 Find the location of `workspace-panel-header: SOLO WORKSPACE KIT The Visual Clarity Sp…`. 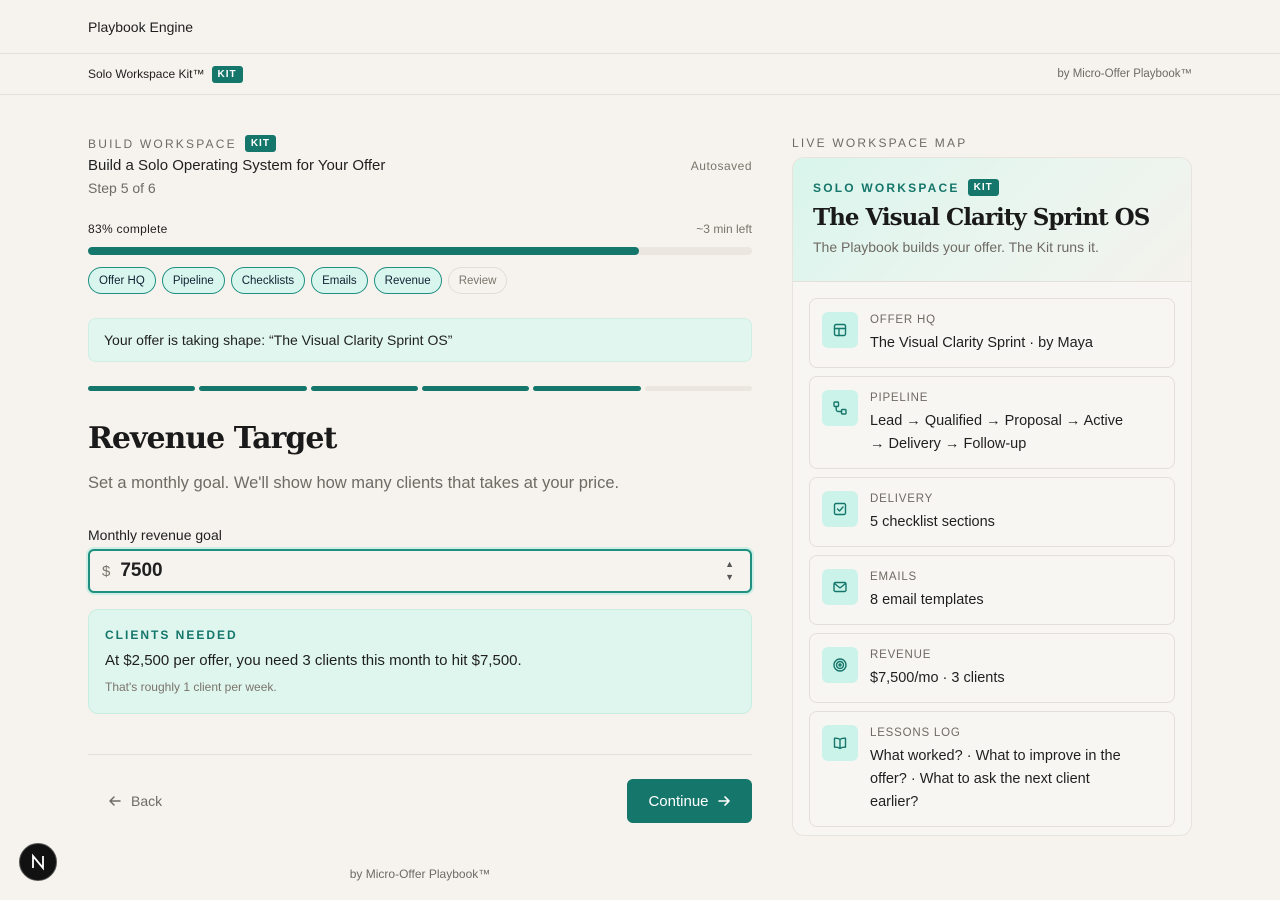

workspace-panel-header: SOLO WORKSPACE KIT The Visual Clarity Sp… is located at coordinates (992, 220).